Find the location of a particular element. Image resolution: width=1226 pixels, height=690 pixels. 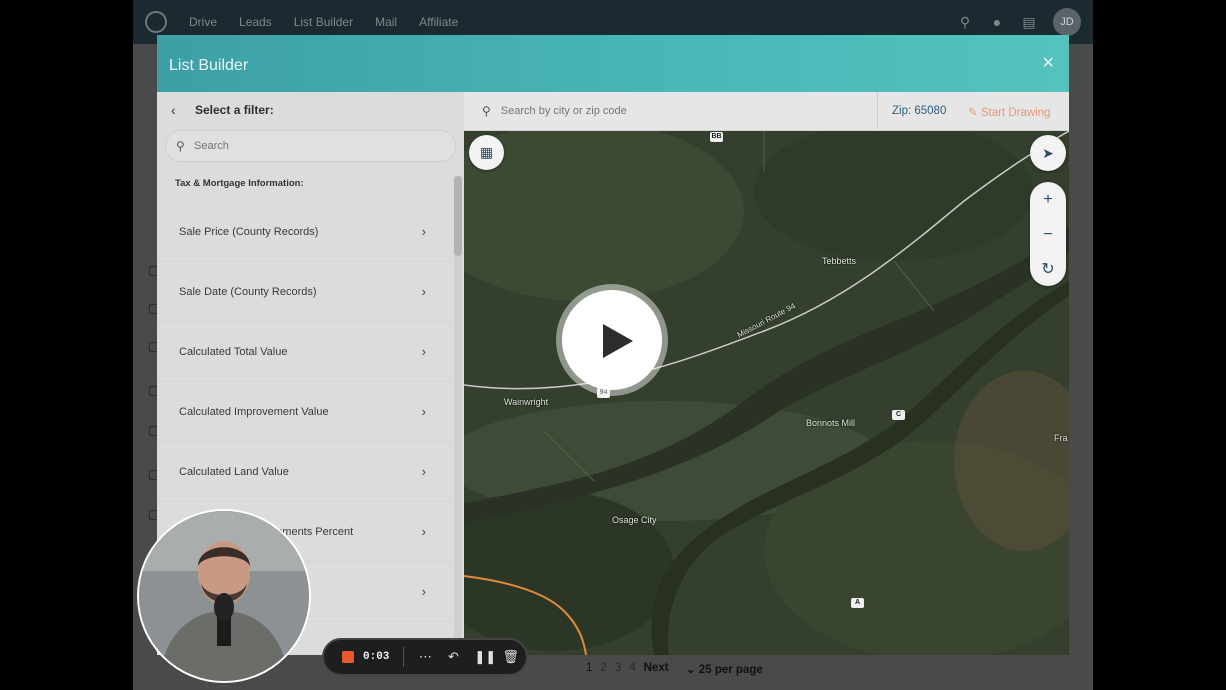

map-icon: ▦ is located at coordinates (486, 152).